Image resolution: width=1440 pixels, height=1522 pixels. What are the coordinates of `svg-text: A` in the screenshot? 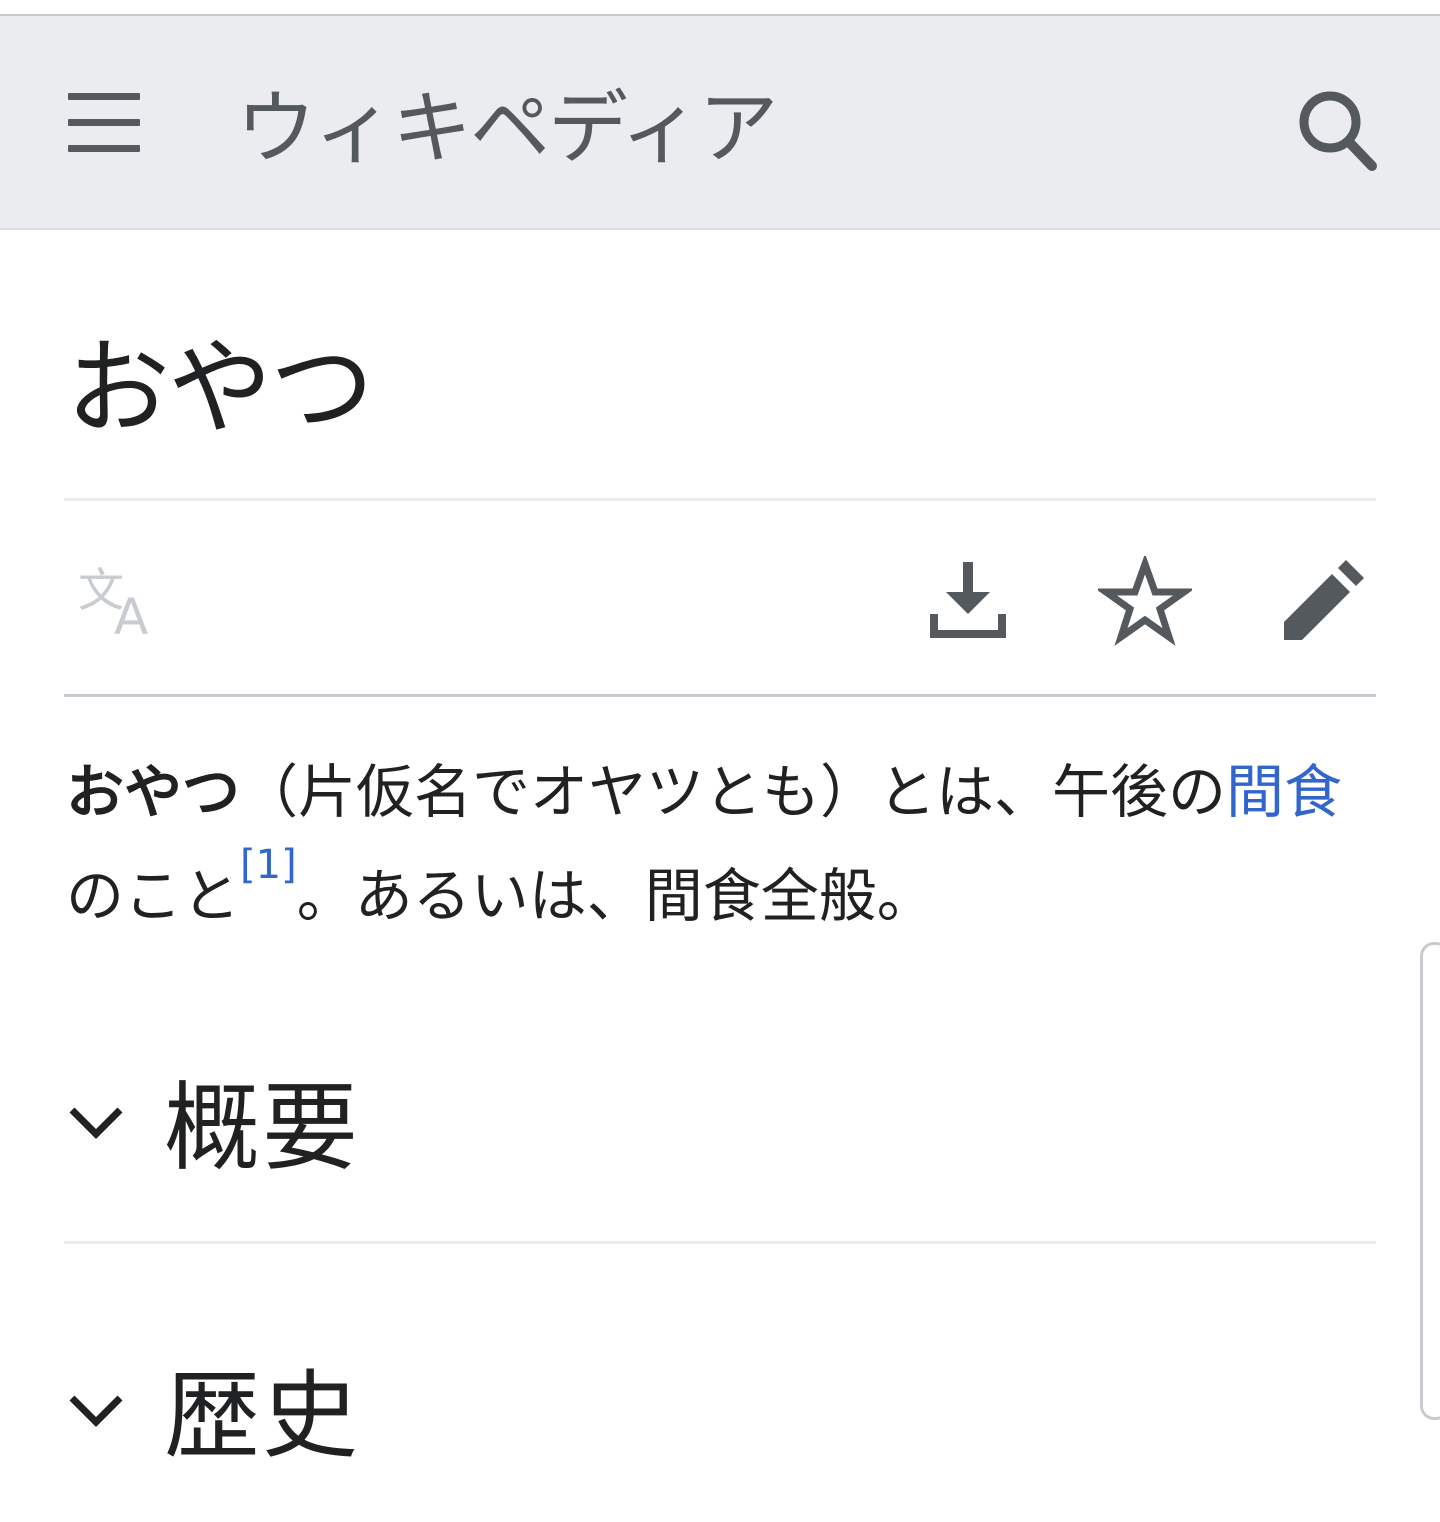 It's located at (131, 614).